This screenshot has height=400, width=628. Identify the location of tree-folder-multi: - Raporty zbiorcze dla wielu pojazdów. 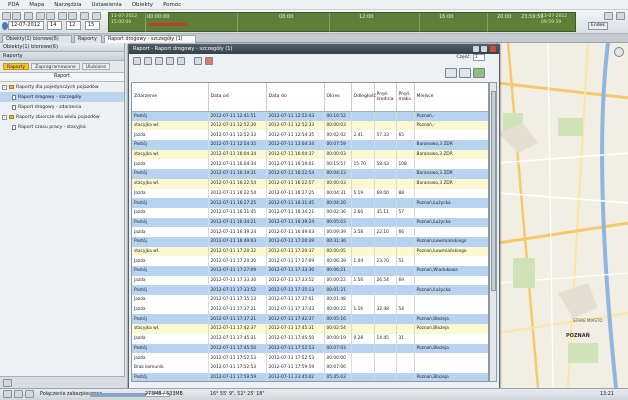
(62, 117).